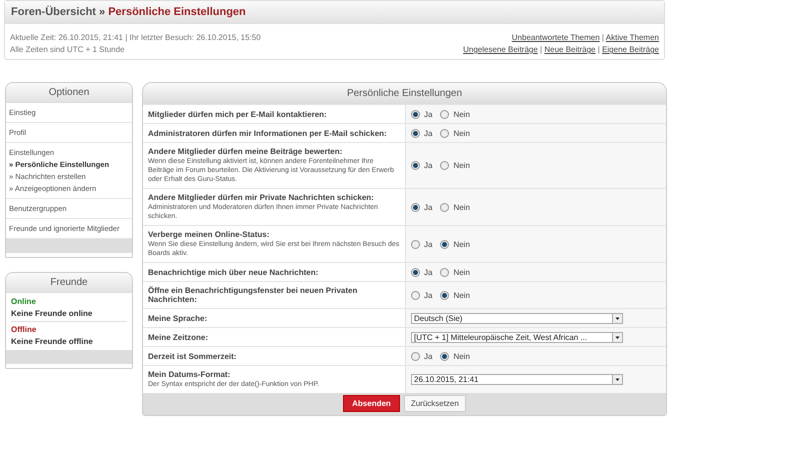 The height and width of the screenshot is (450, 800). Describe the element at coordinates (24, 329) in the screenshot. I see `status-label: Offline` at that location.